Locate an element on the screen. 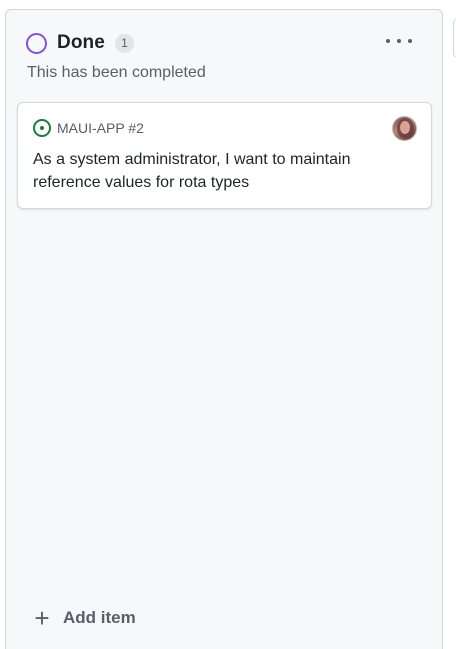 The width and height of the screenshot is (456, 649). issue-opened-icon is located at coordinates (42, 128).